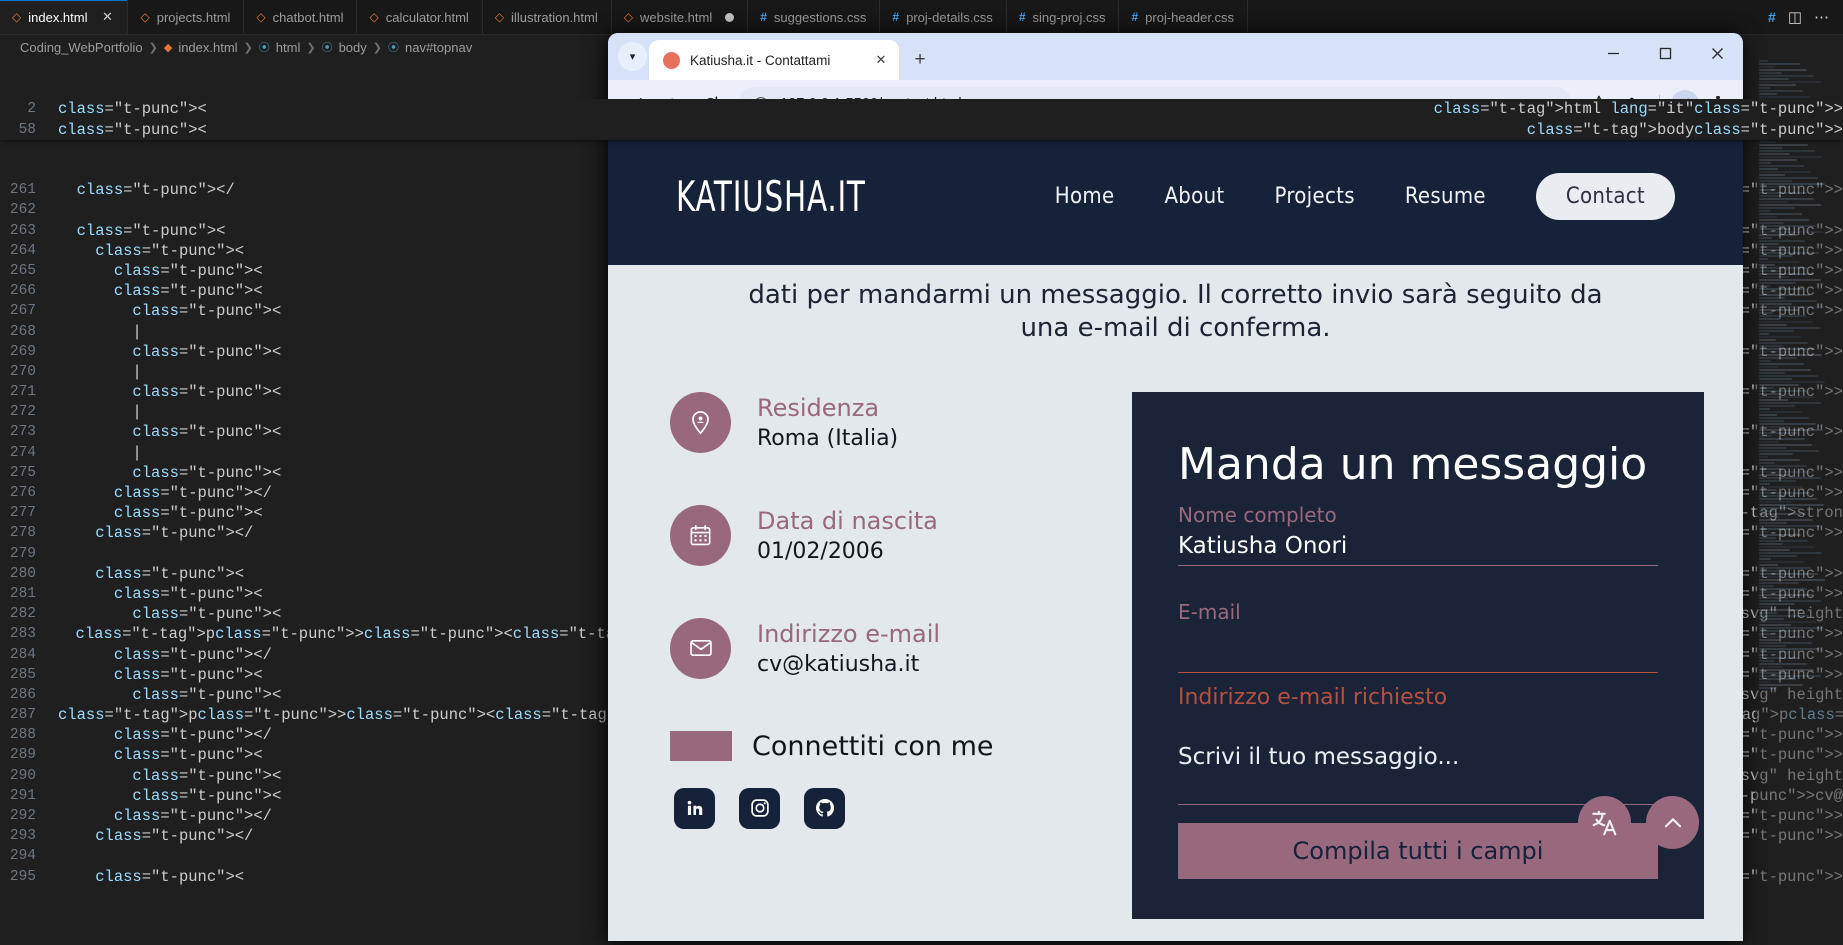 This screenshot has width=1843, height=945. What do you see at coordinates (1445, 196) in the screenshot?
I see `nav-link-resume: Resume` at bounding box center [1445, 196].